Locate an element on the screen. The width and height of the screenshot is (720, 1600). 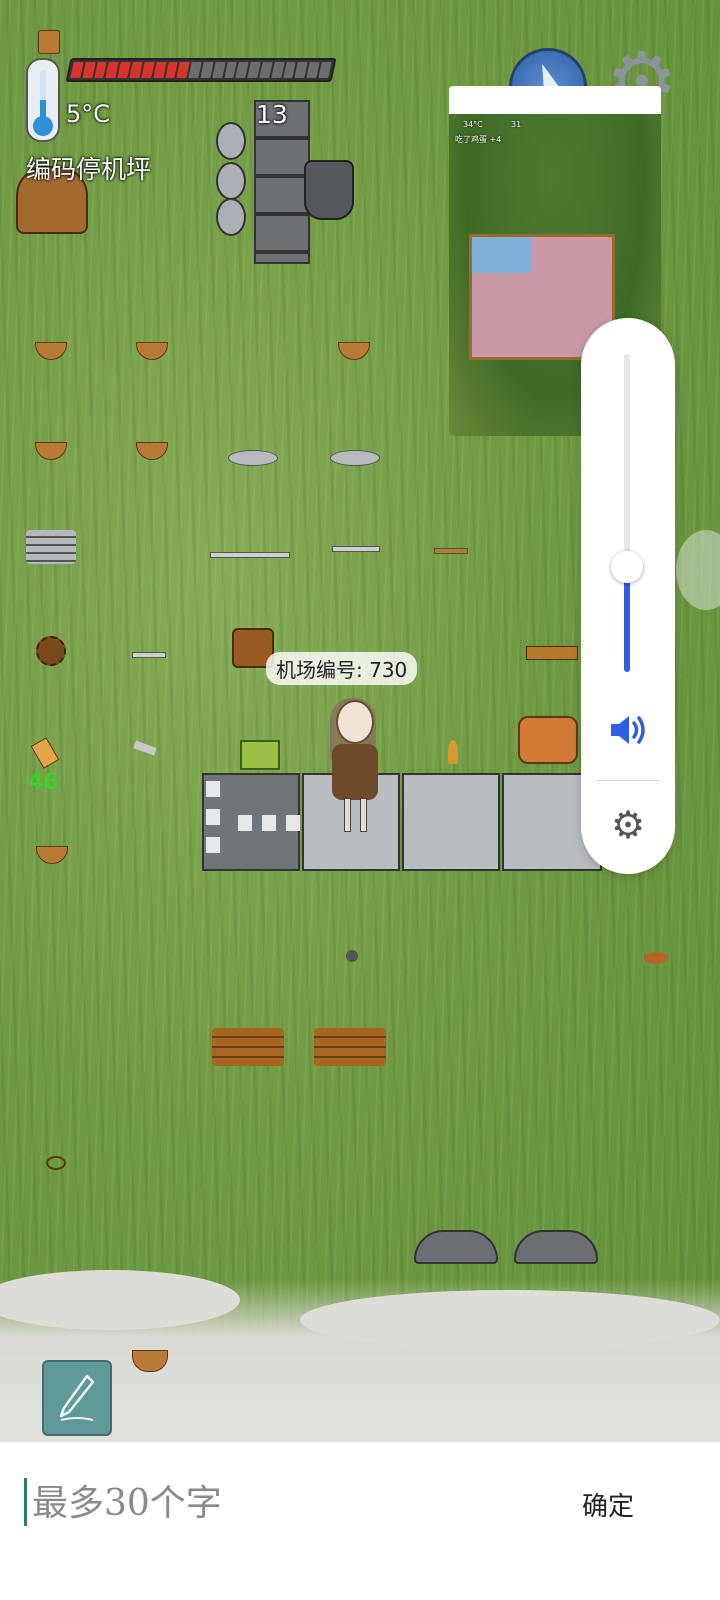
round-stone is located at coordinates (352, 956).